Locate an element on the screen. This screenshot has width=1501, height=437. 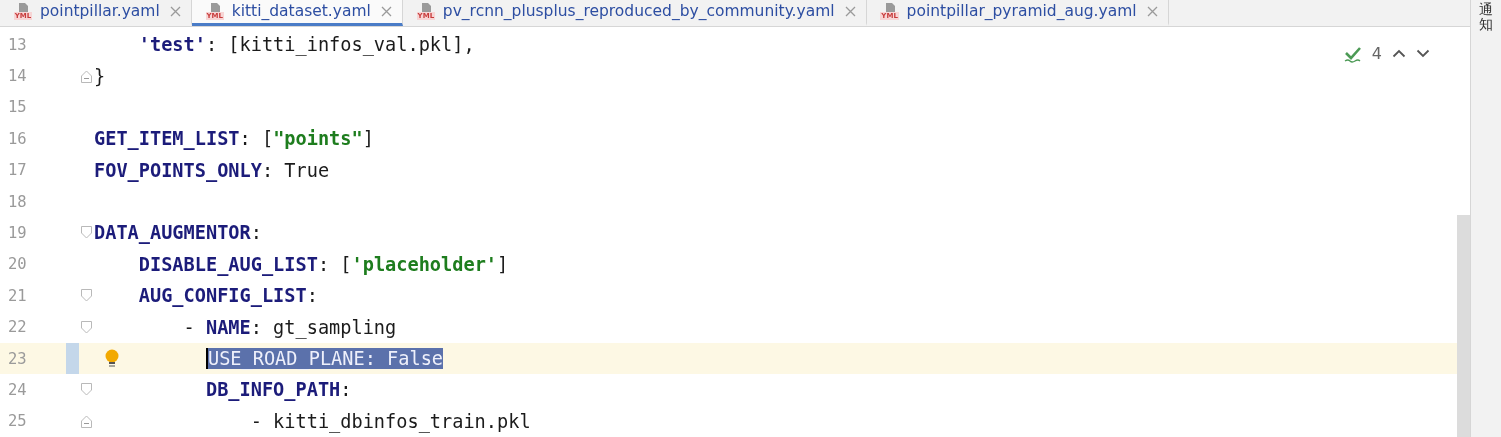
code-line: GET_ITEM_LIST: ["points"] is located at coordinates (234, 139).